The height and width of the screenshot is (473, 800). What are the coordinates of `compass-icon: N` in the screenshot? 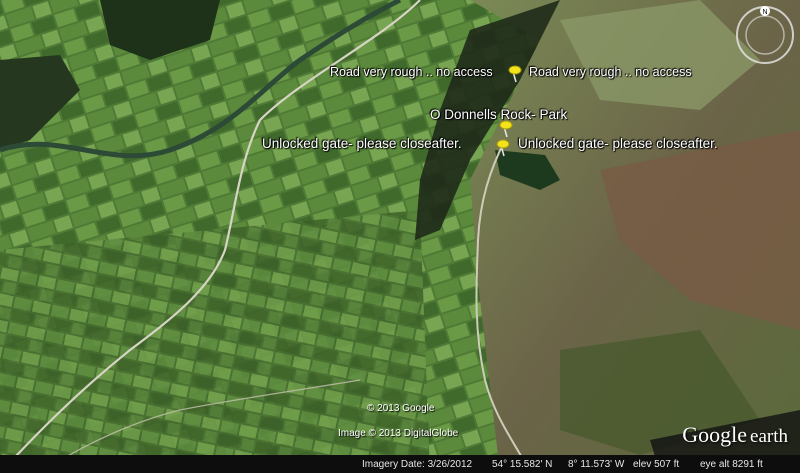 It's located at (765, 35).